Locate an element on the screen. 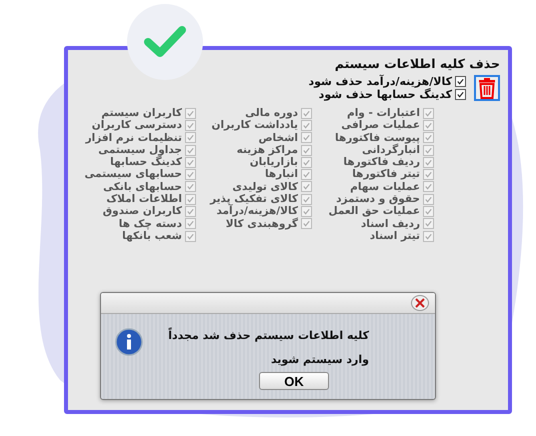 This screenshot has height=436, width=536. close-button is located at coordinates (420, 303).